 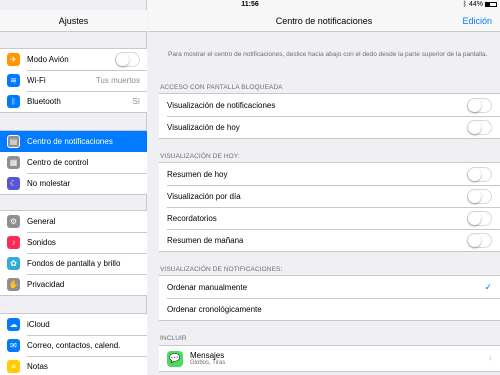 I want to click on sidebar-group: ✈ Modo Avión ≋ Wi-Fi Tus muertos ᛒ Bluetooth Sí, so click(x=73, y=80).